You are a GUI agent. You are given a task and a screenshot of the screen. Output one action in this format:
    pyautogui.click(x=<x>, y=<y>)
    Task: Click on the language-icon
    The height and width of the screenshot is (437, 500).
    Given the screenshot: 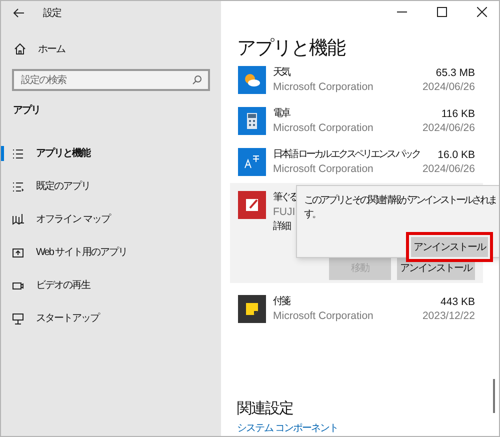 What is the action you would take?
    pyautogui.click(x=252, y=162)
    